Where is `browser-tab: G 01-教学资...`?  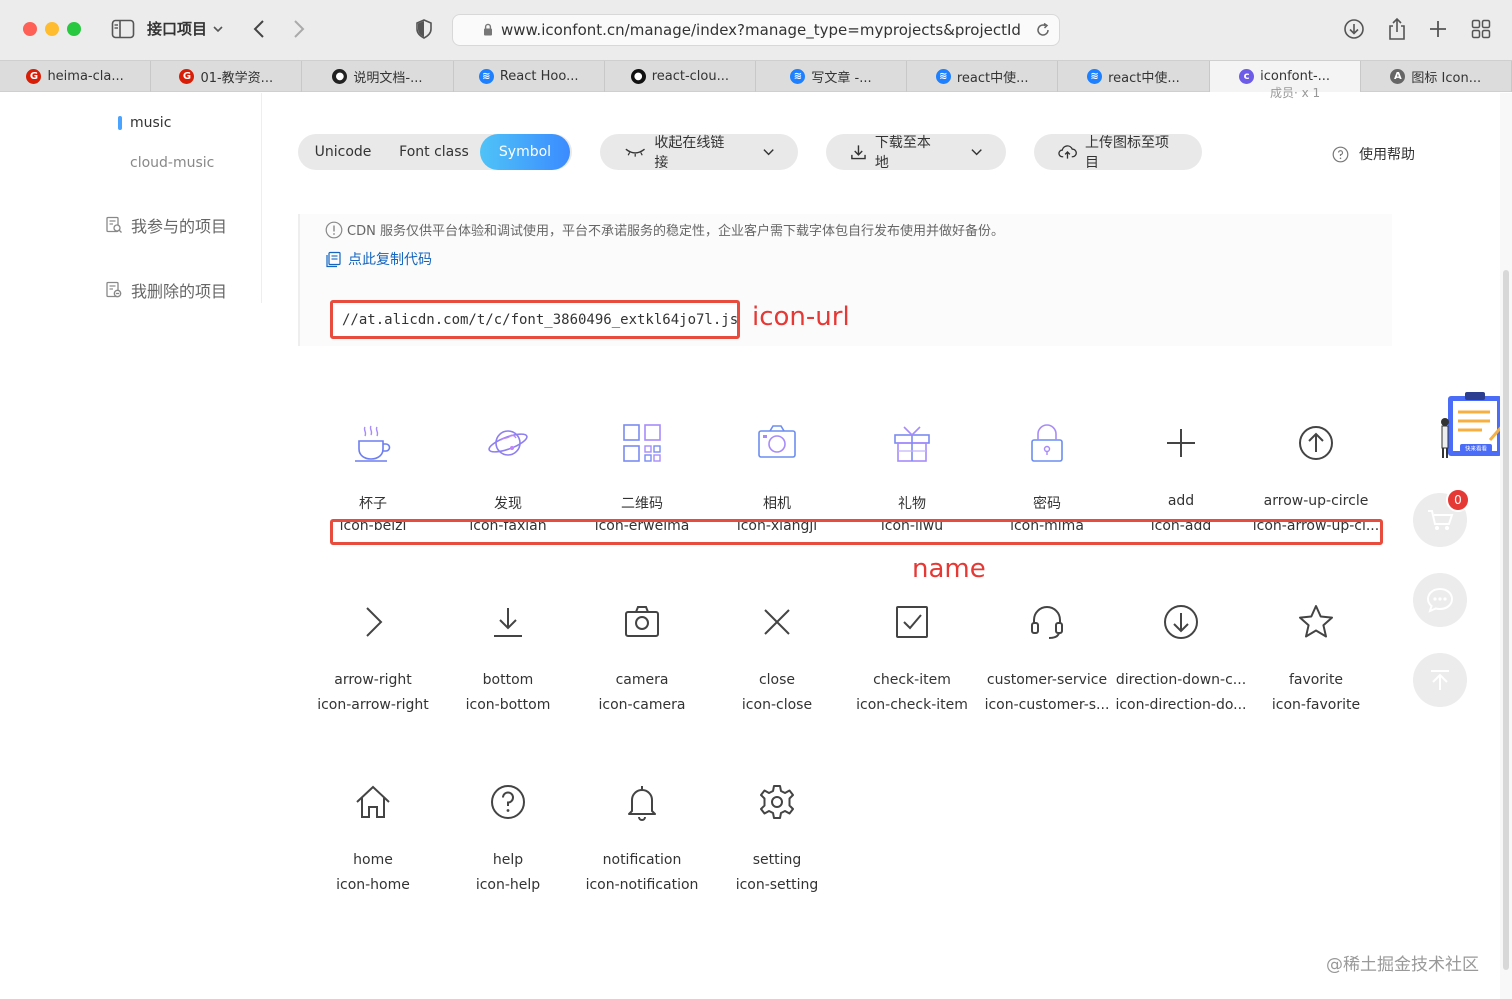
browser-tab: G 01-教学资... is located at coordinates (227, 76).